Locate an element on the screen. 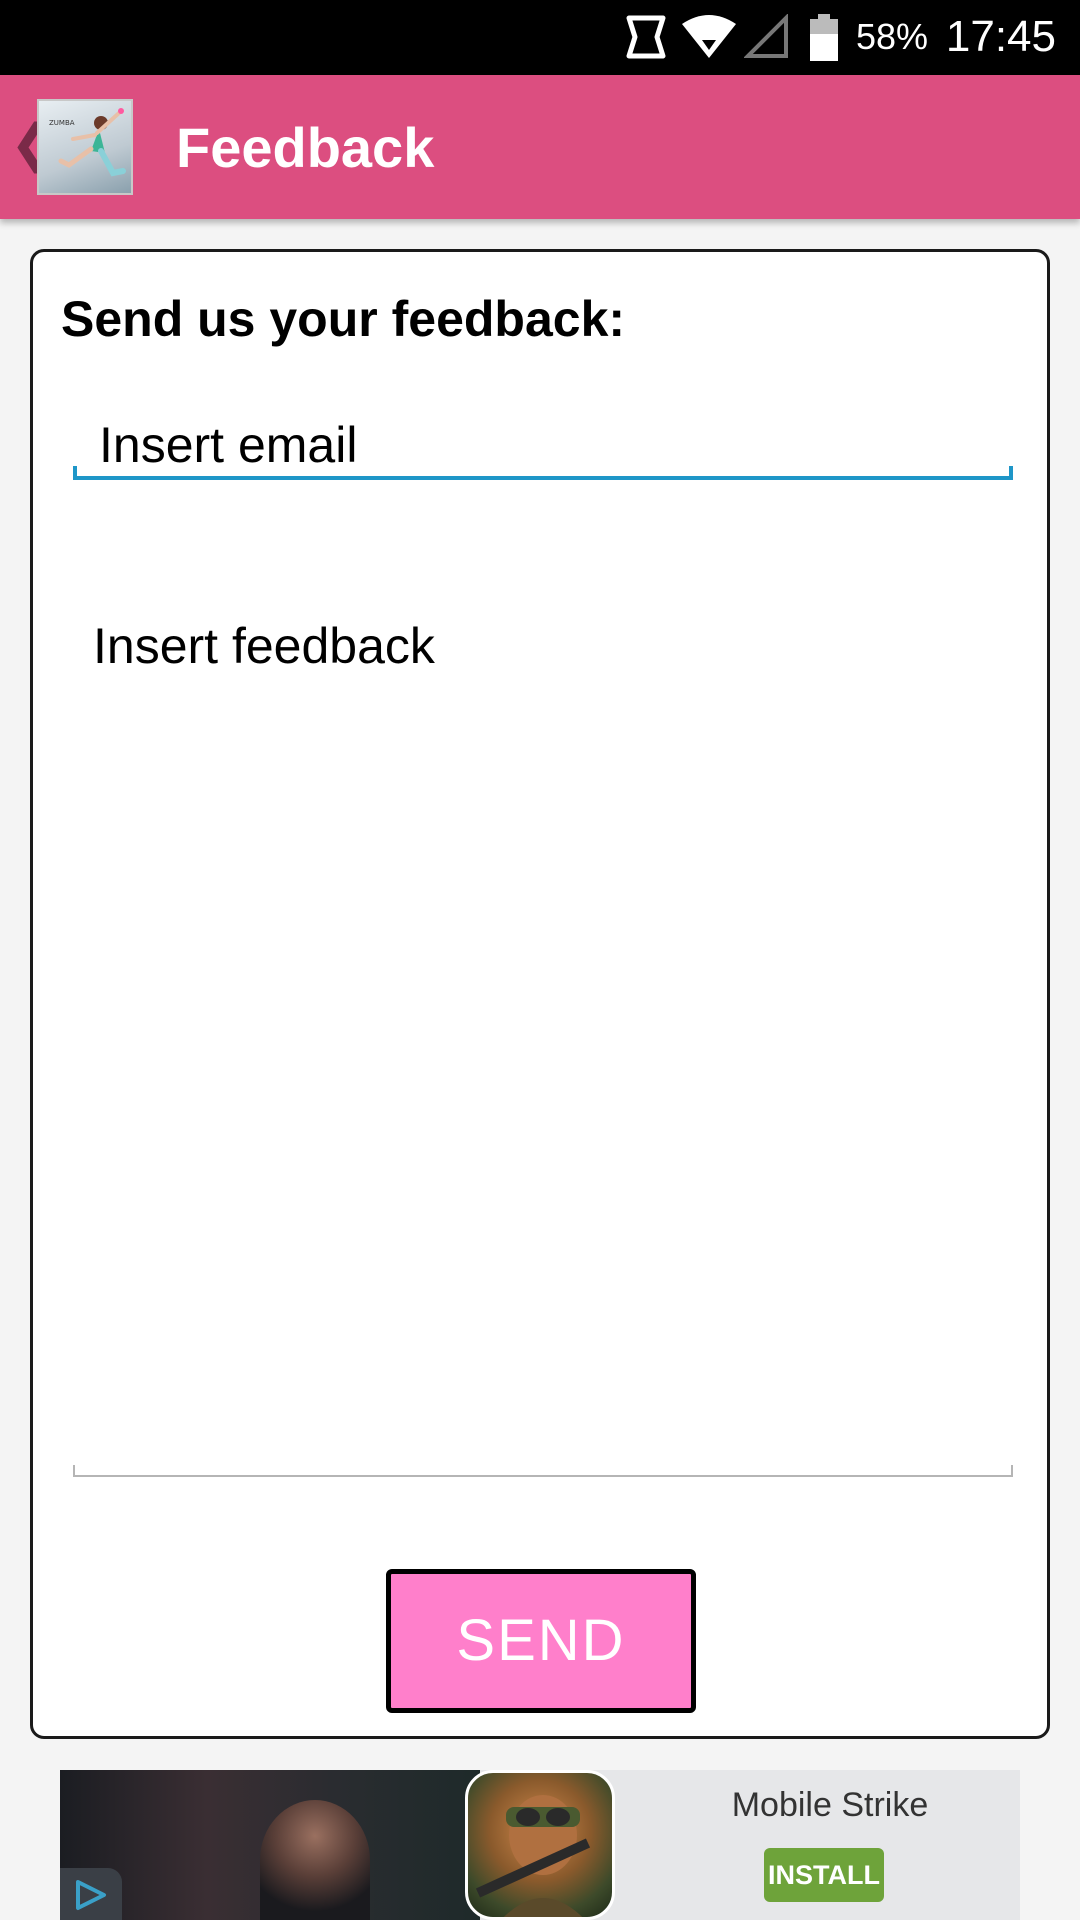 The height and width of the screenshot is (1920, 1080). install-button: INSTALL is located at coordinates (824, 1875).